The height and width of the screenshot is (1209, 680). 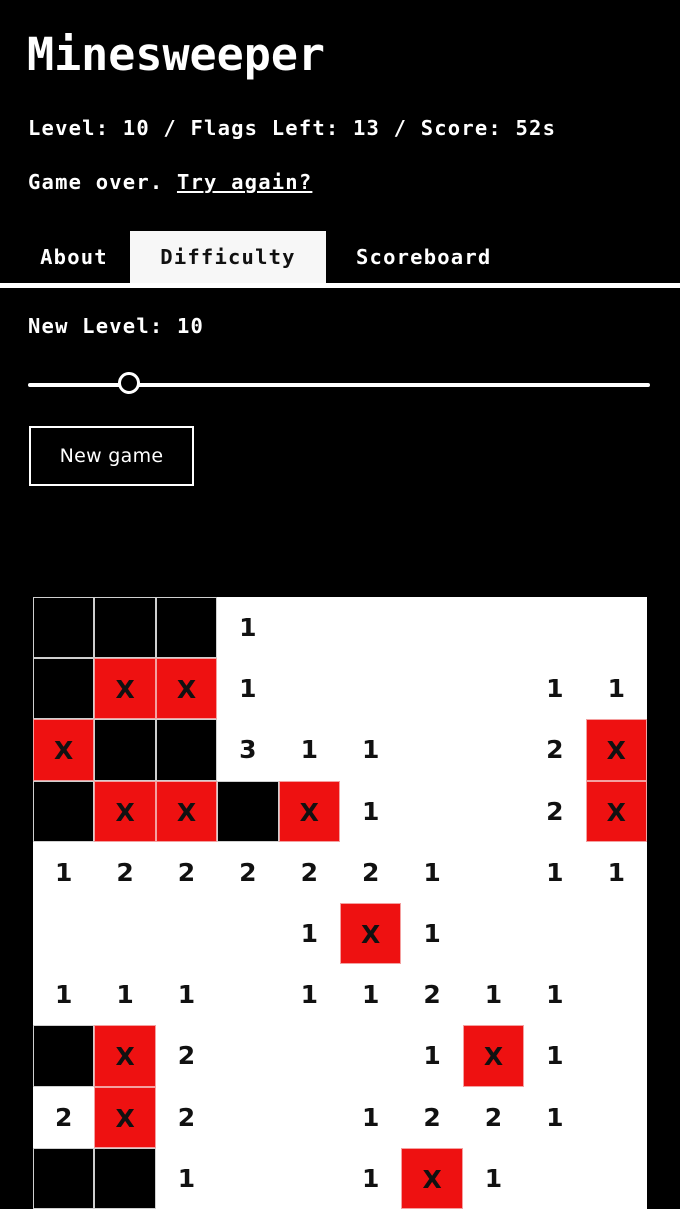 What do you see at coordinates (228, 257) in the screenshot?
I see `tab-difficulty: Difficulty` at bounding box center [228, 257].